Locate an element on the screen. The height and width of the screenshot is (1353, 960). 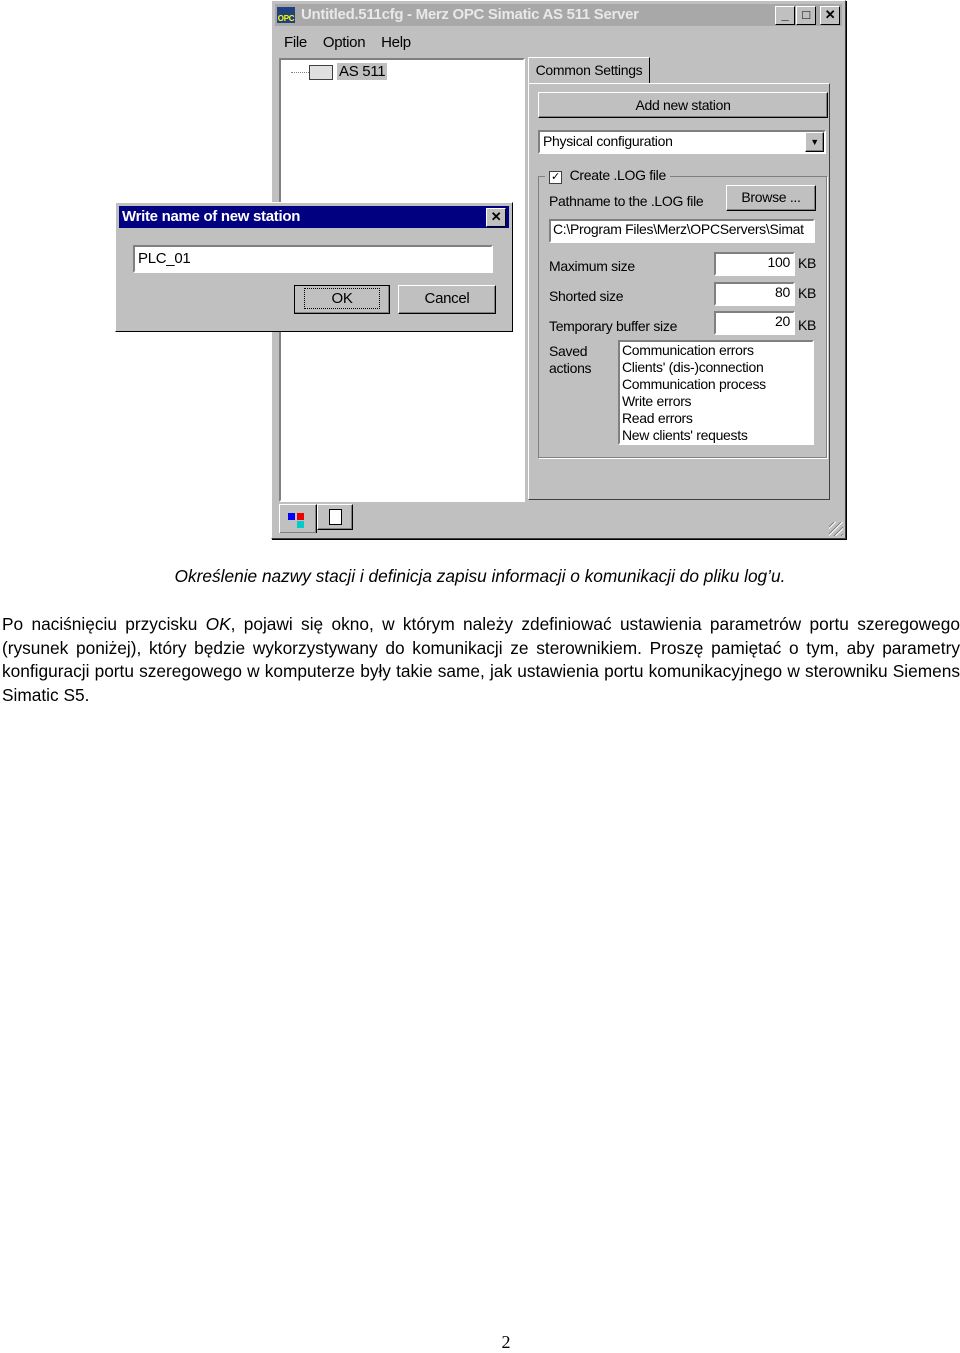
path-label: Pathname to the .LOG file is located at coordinates (626, 201).